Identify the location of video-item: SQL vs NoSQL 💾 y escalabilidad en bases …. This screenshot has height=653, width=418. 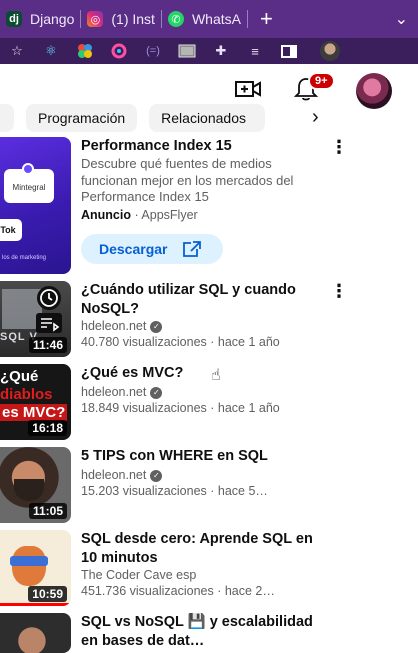
(209, 633).